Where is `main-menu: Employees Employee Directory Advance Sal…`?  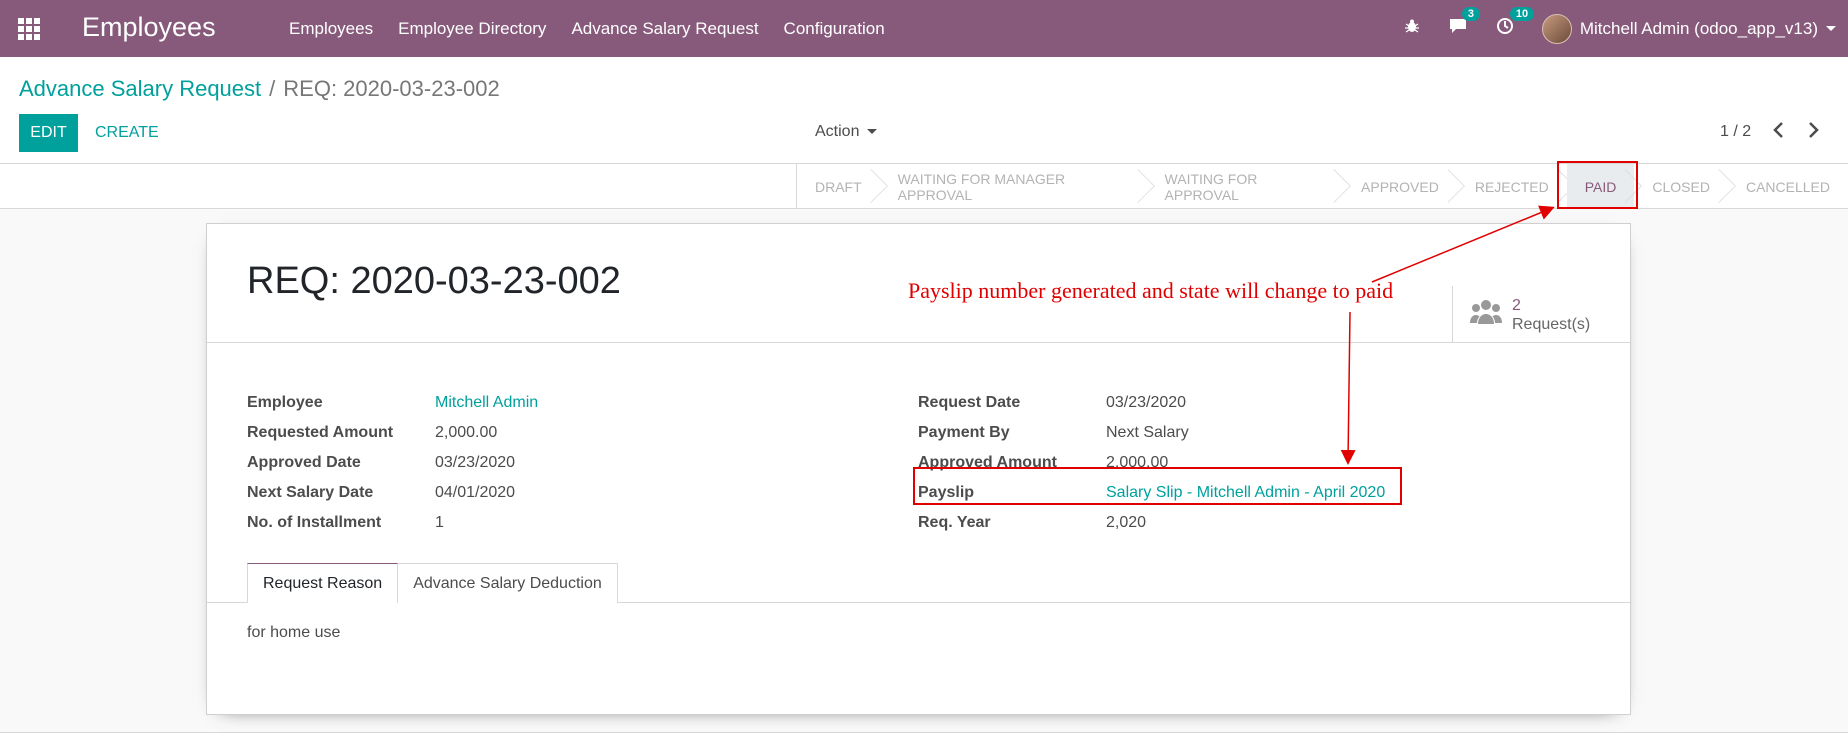
main-menu: Employees Employee Directory Advance Sal… is located at coordinates (587, 28).